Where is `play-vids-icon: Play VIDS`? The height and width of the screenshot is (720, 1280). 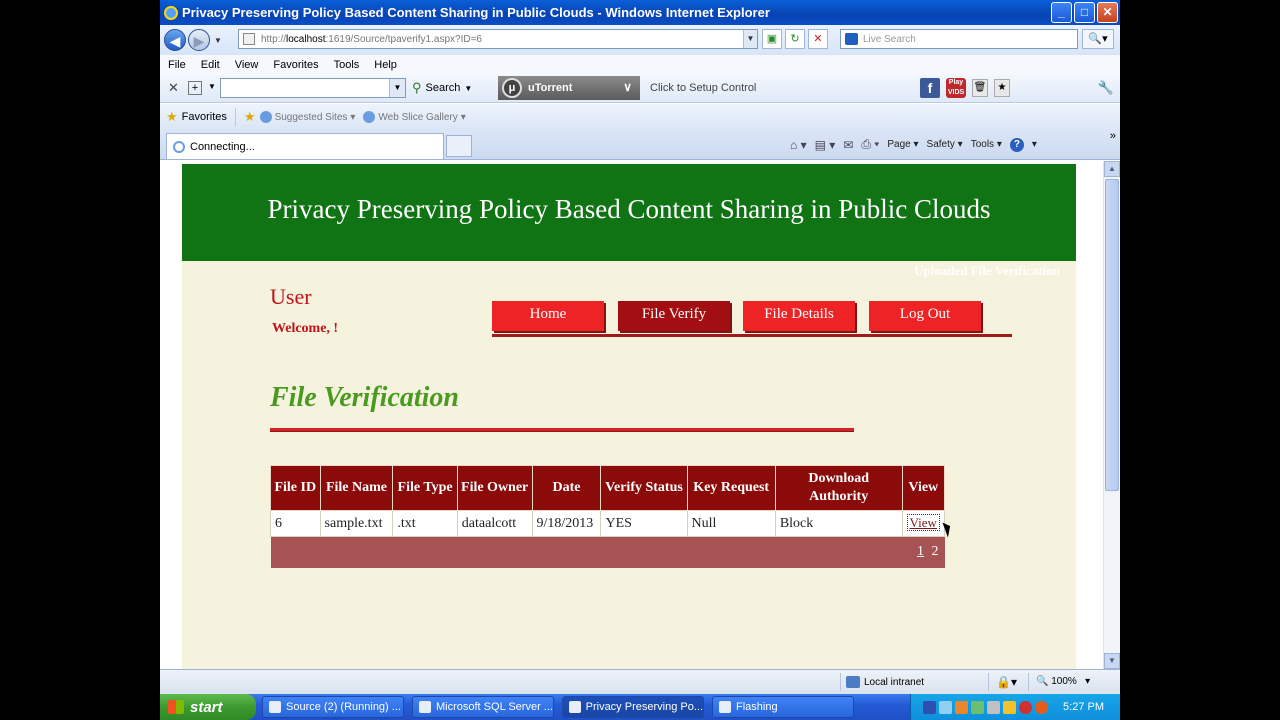
play-vids-icon: Play VIDS is located at coordinates (956, 88).